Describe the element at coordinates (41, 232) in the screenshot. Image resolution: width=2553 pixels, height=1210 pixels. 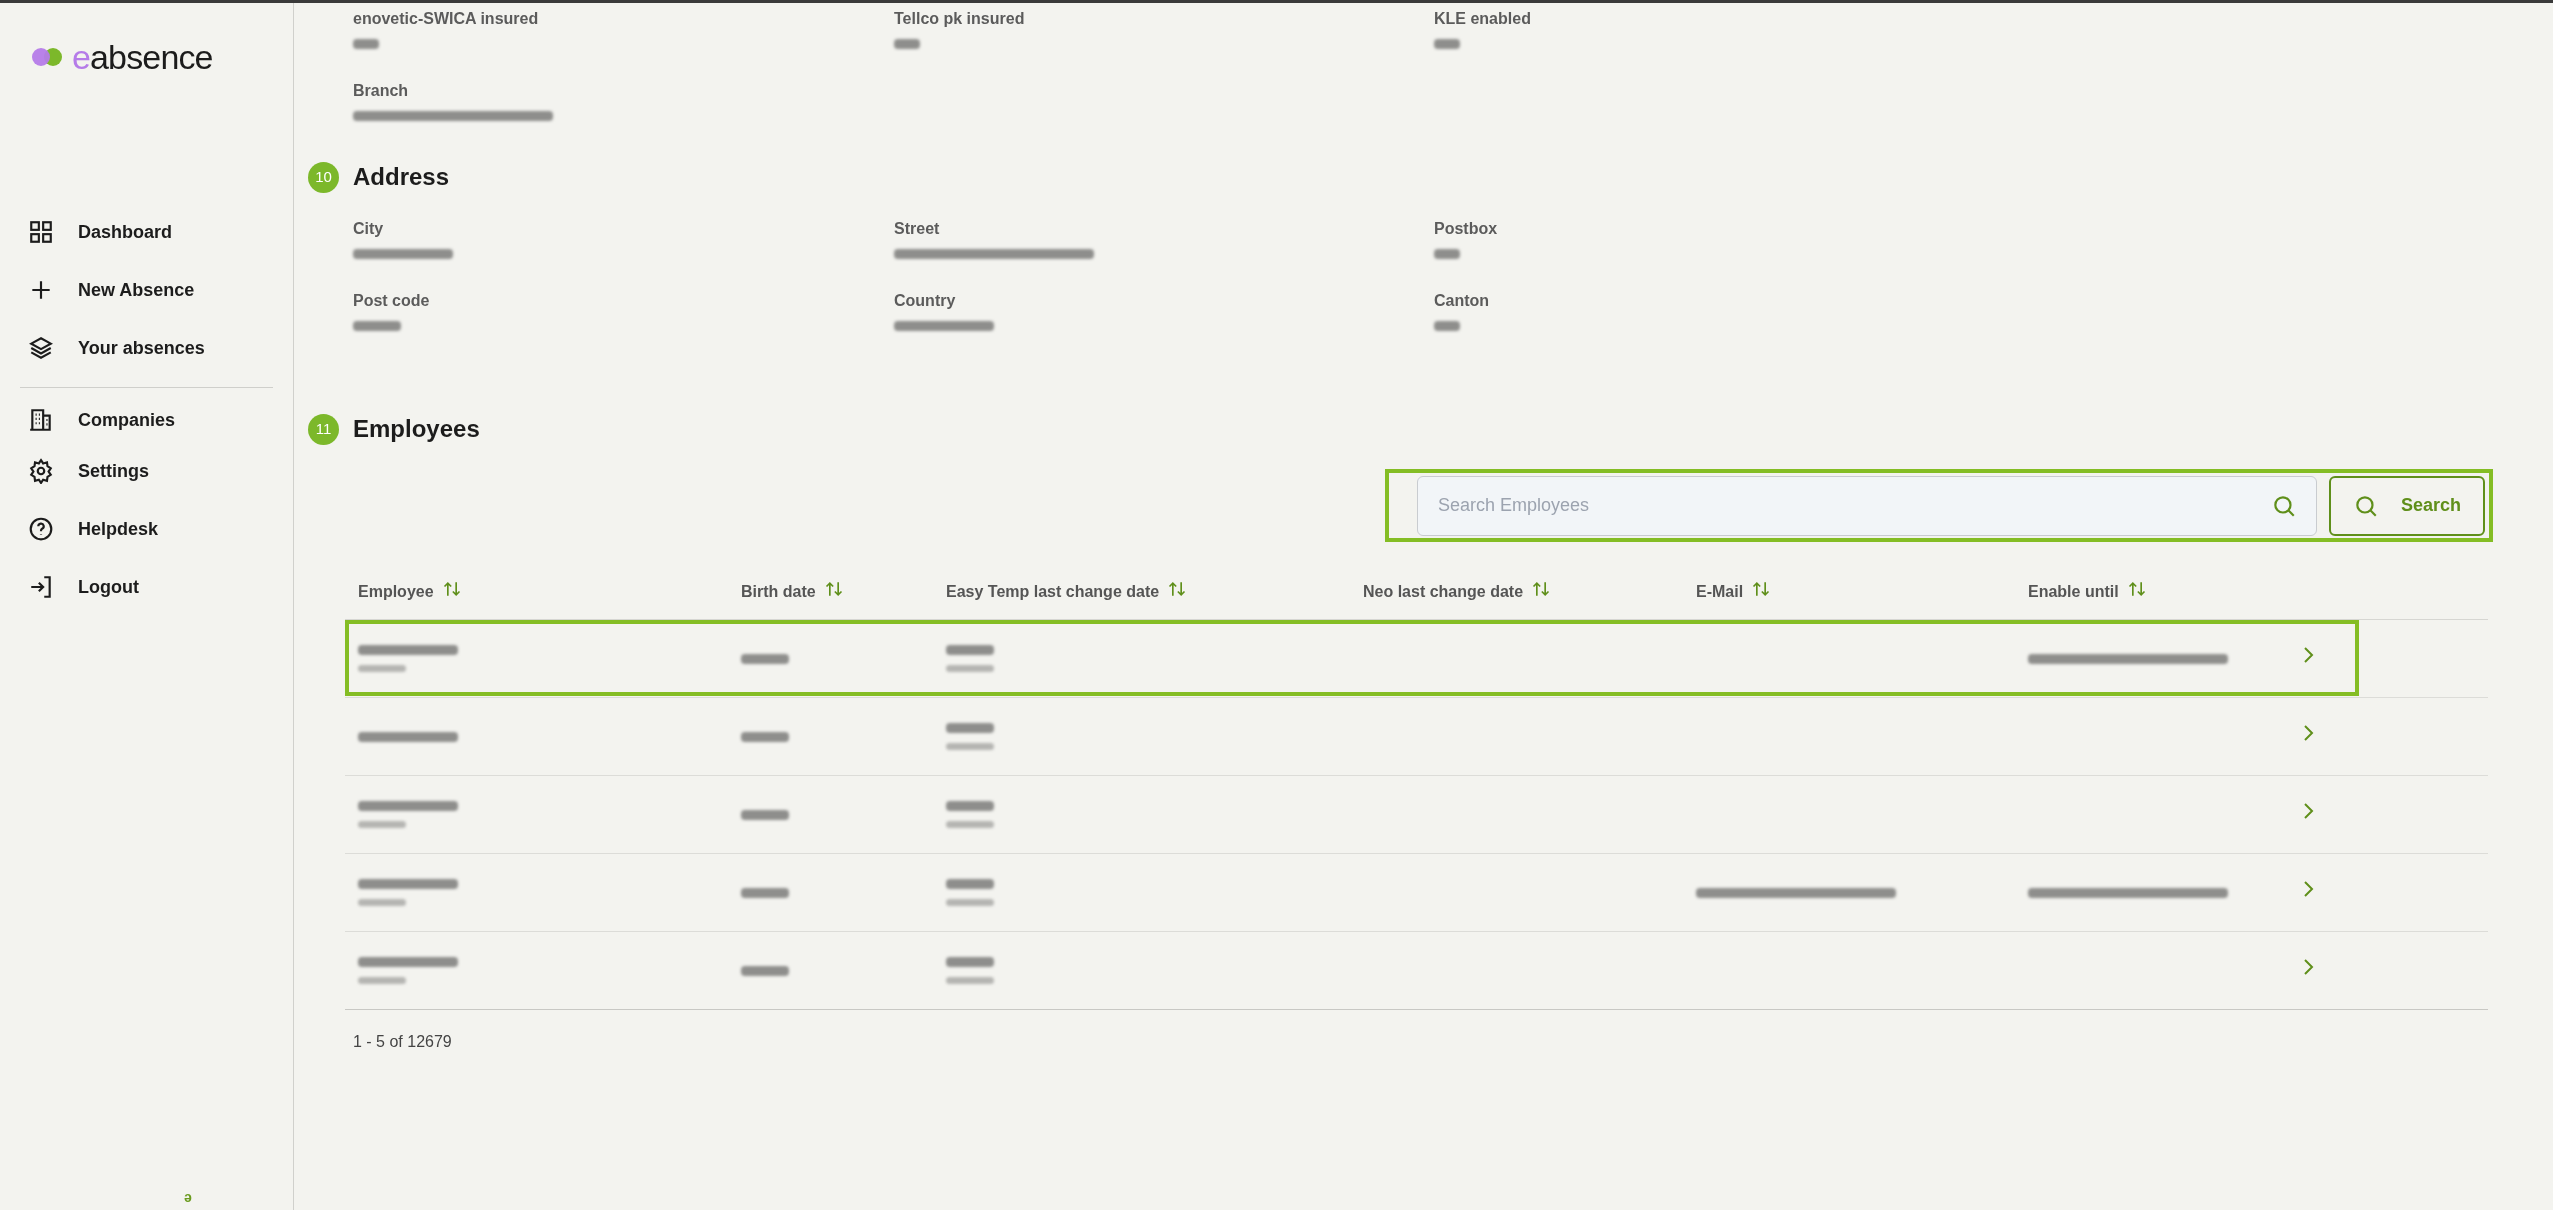
I see `grid-icon` at that location.